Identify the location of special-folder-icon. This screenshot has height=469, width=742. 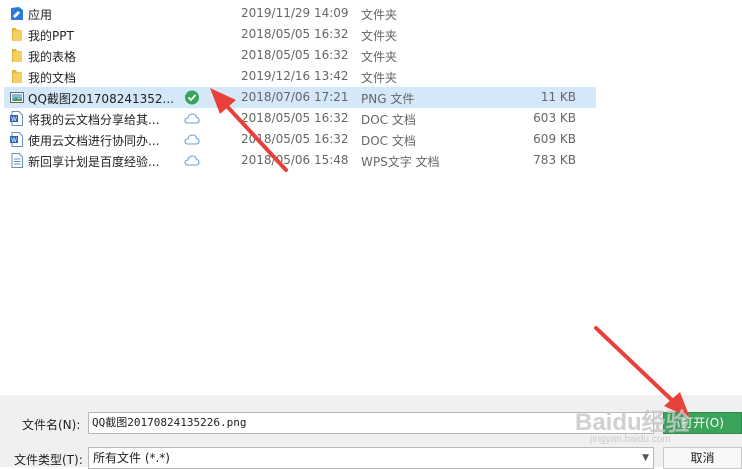
(17, 13).